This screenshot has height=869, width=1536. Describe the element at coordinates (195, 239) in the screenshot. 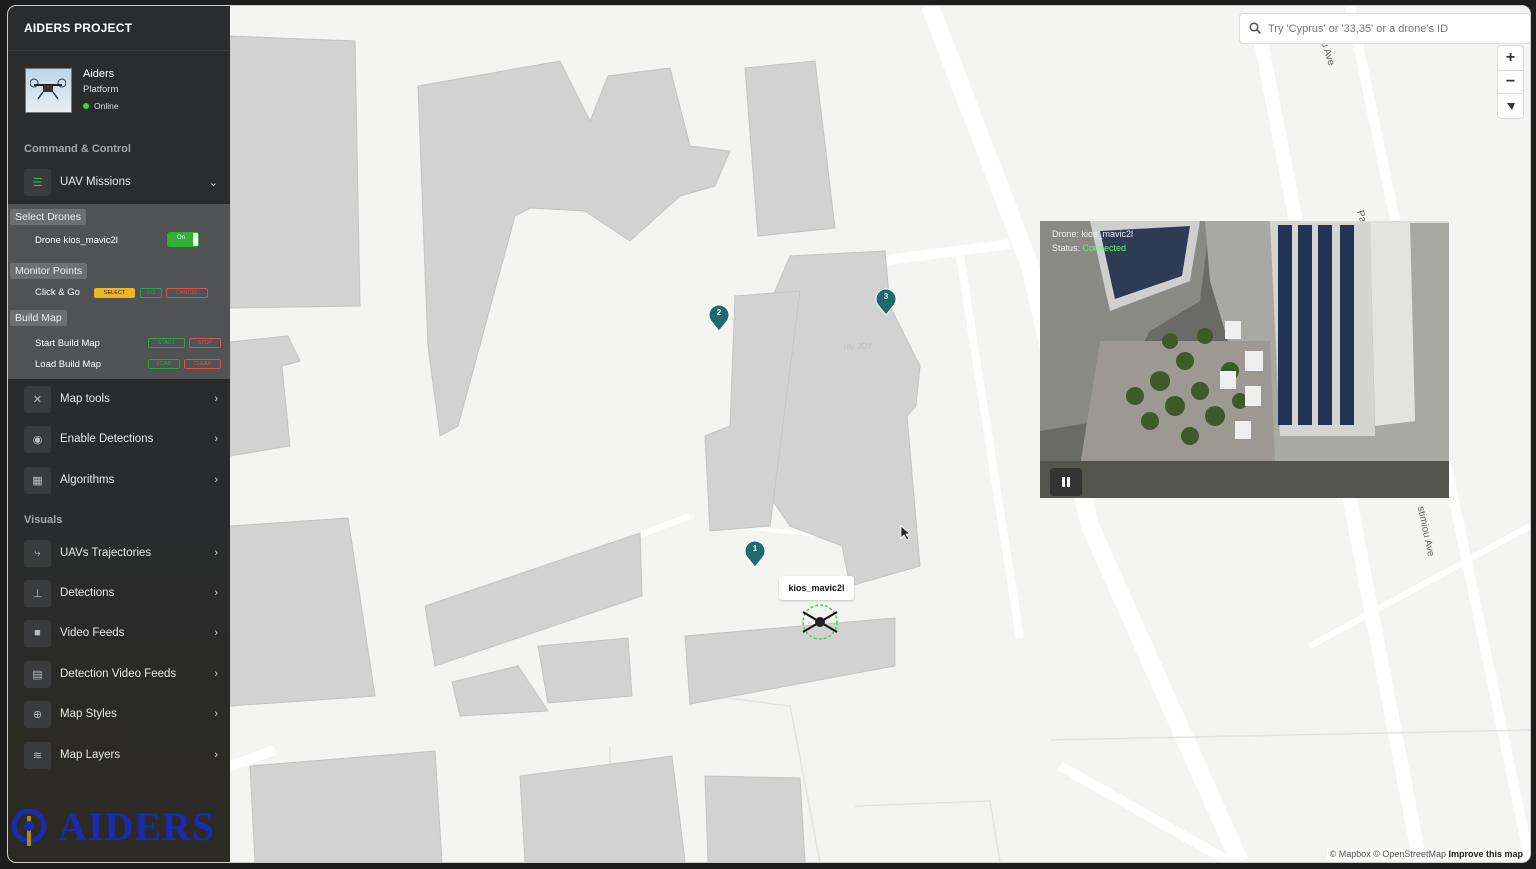

I see `toggle-knob` at that location.